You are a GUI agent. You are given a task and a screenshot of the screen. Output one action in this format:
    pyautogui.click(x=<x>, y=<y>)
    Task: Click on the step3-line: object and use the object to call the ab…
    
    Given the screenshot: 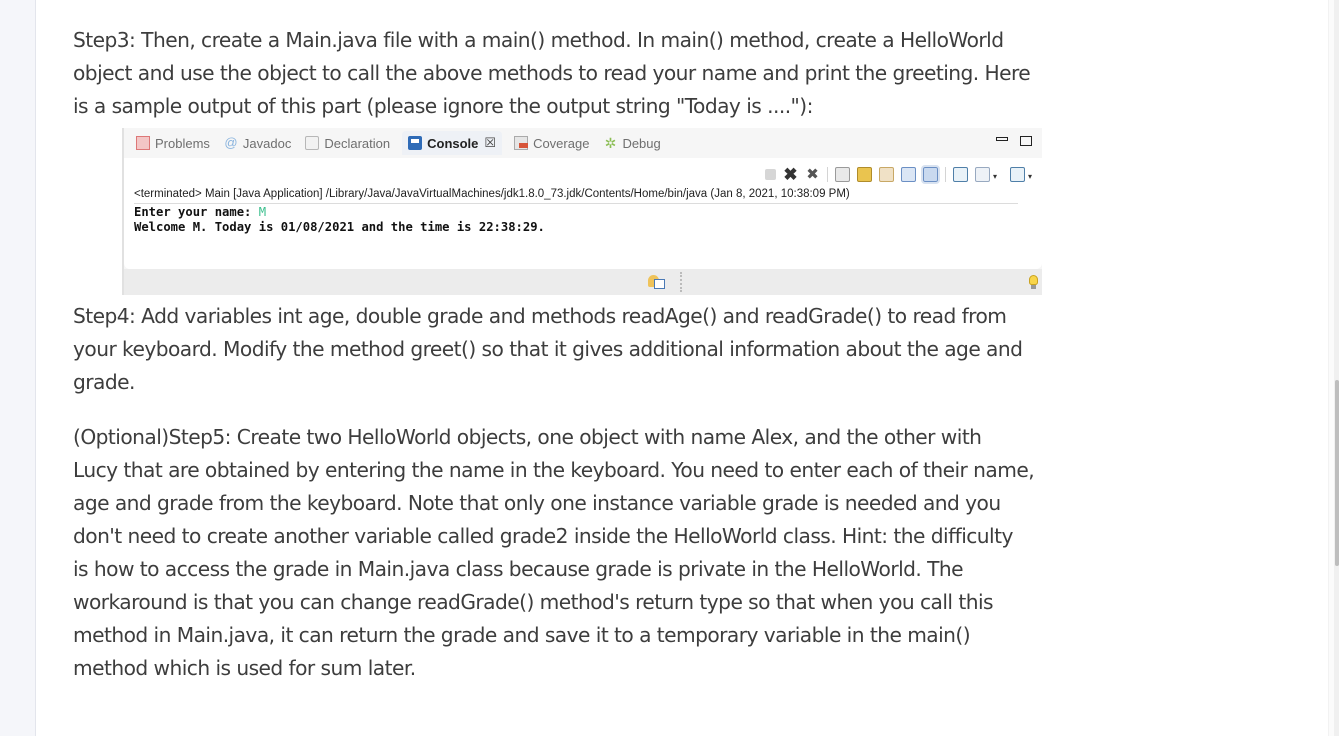 What is the action you would take?
    pyautogui.click(x=552, y=73)
    